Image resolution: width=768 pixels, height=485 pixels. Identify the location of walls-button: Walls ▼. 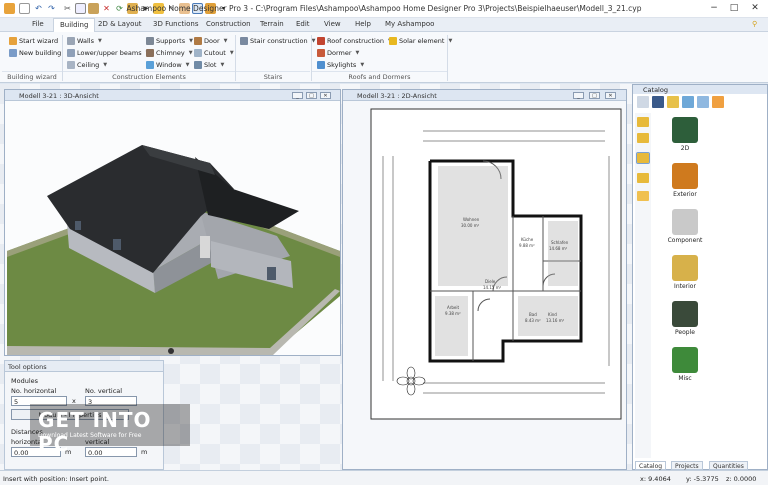
(84, 41).